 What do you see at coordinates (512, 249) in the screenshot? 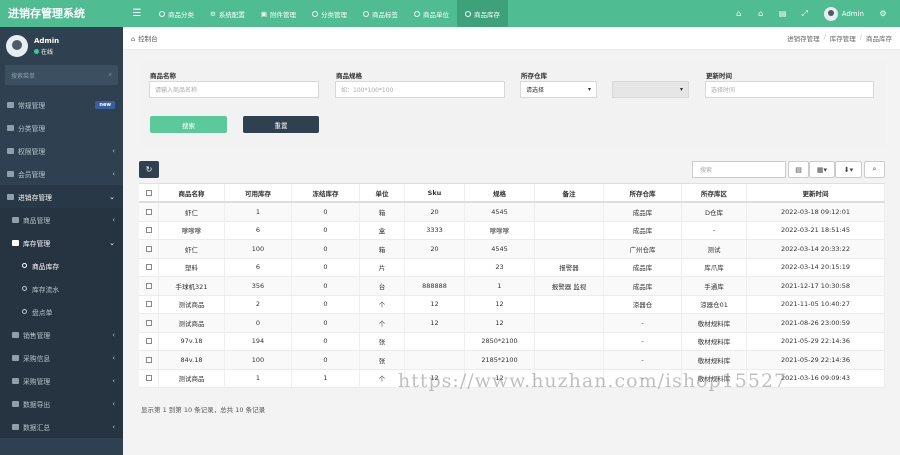
I see `table-row: 虾仁 100 0 箱 20 4545 广州仓库 测试 2022-03-14 20:33:22` at bounding box center [512, 249].